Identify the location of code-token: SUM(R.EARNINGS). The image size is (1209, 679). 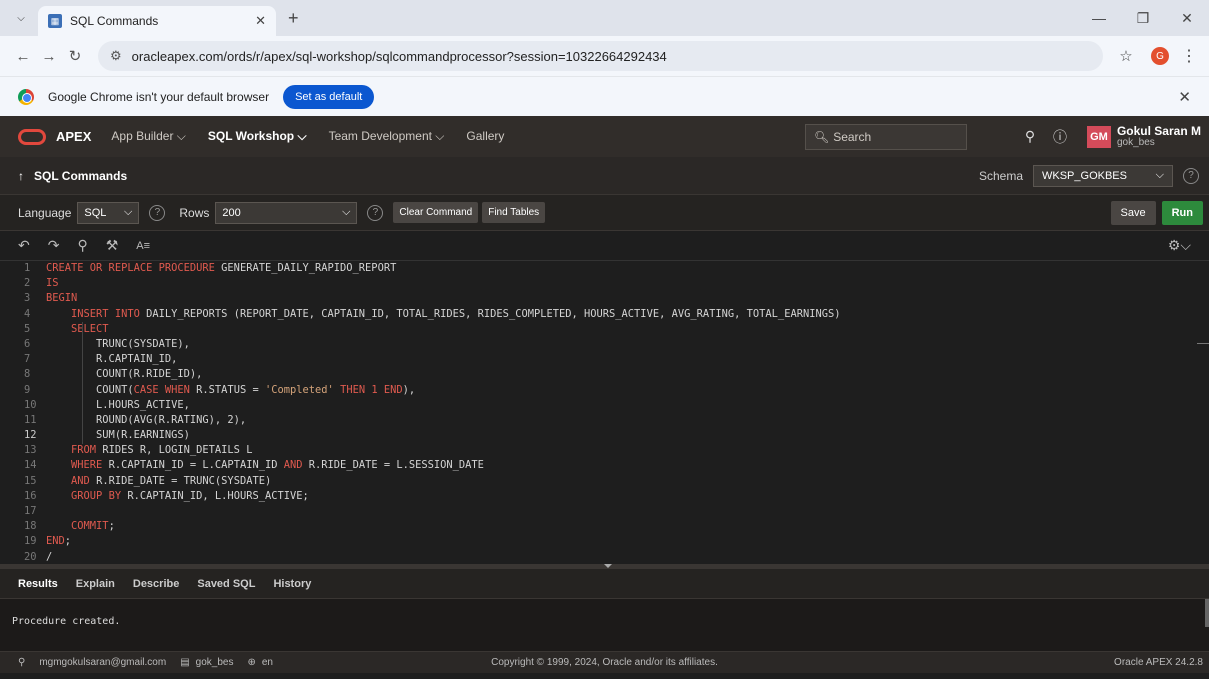
(118, 435).